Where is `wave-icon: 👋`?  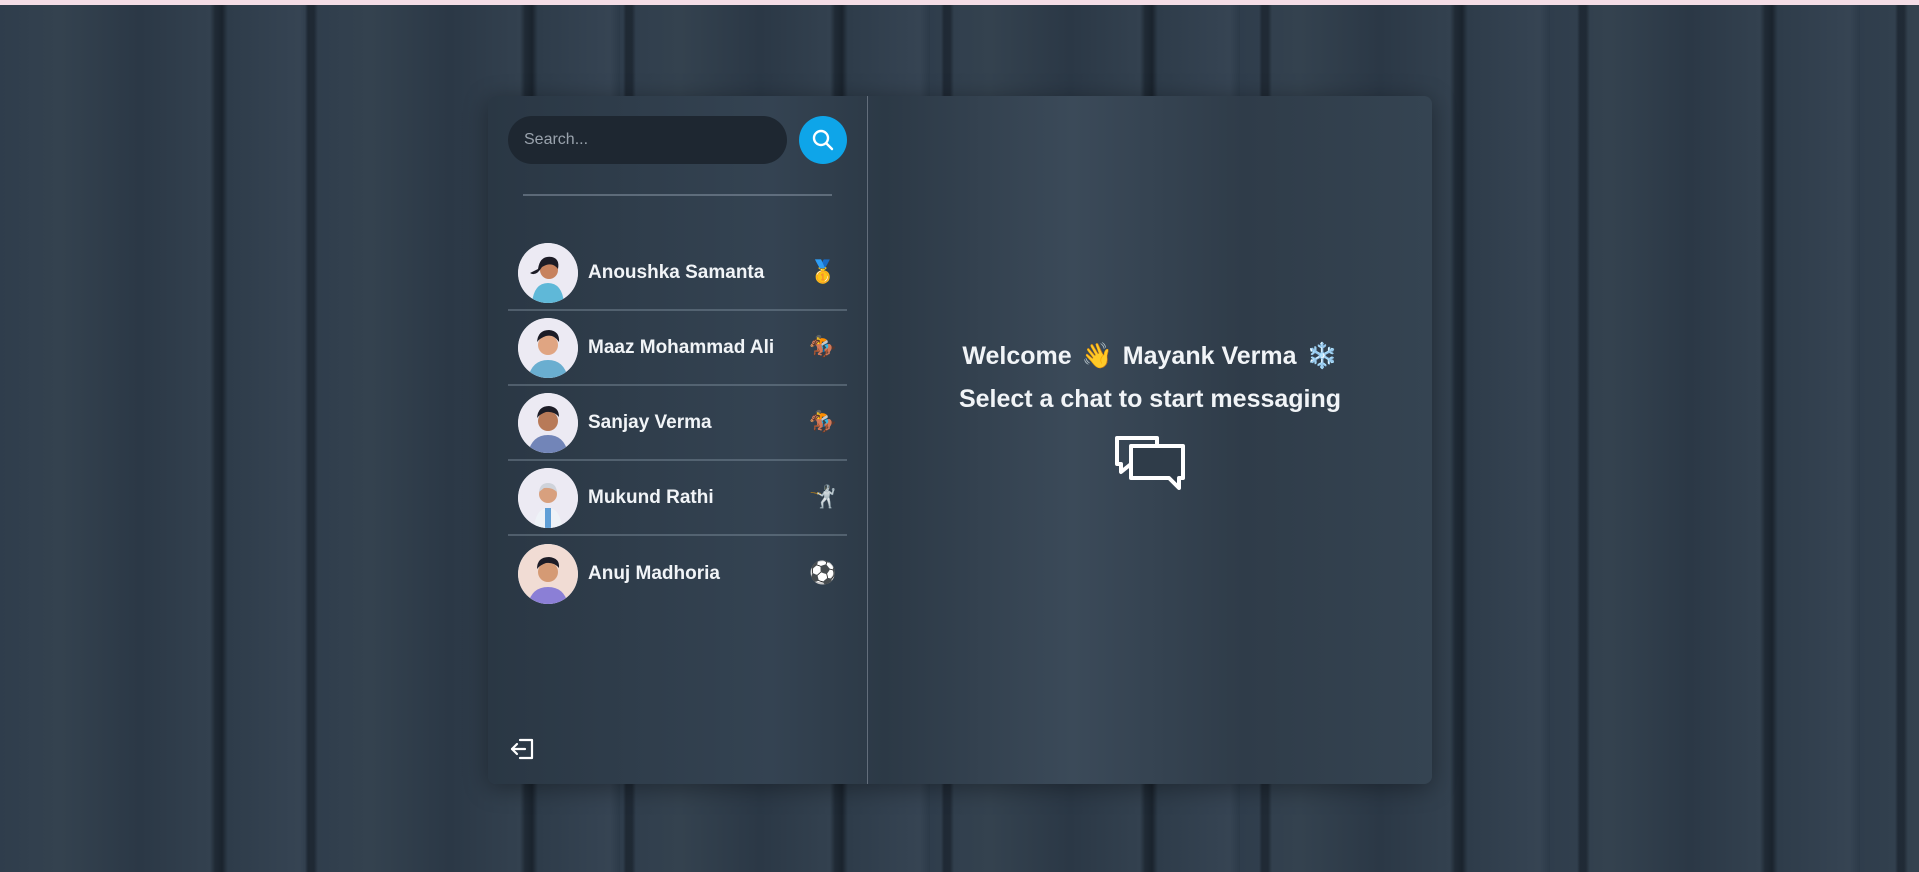 wave-icon: 👋 is located at coordinates (1097, 355).